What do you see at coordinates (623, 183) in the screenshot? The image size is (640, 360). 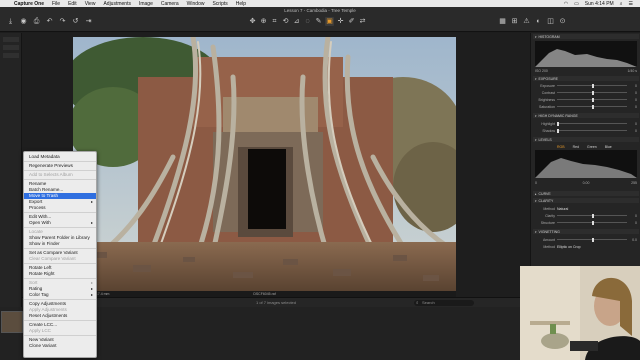 I see `levels-high: 255` at bounding box center [623, 183].